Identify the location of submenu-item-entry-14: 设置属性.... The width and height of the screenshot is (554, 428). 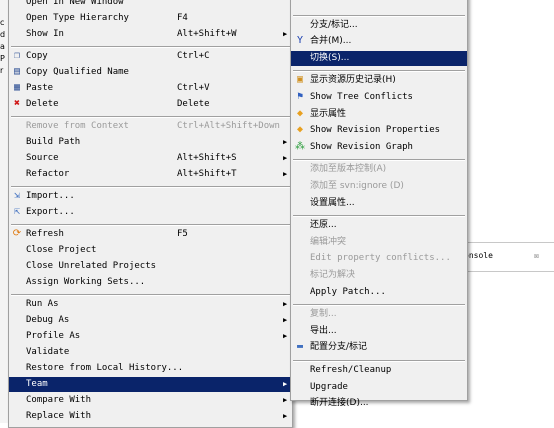
(379, 203).